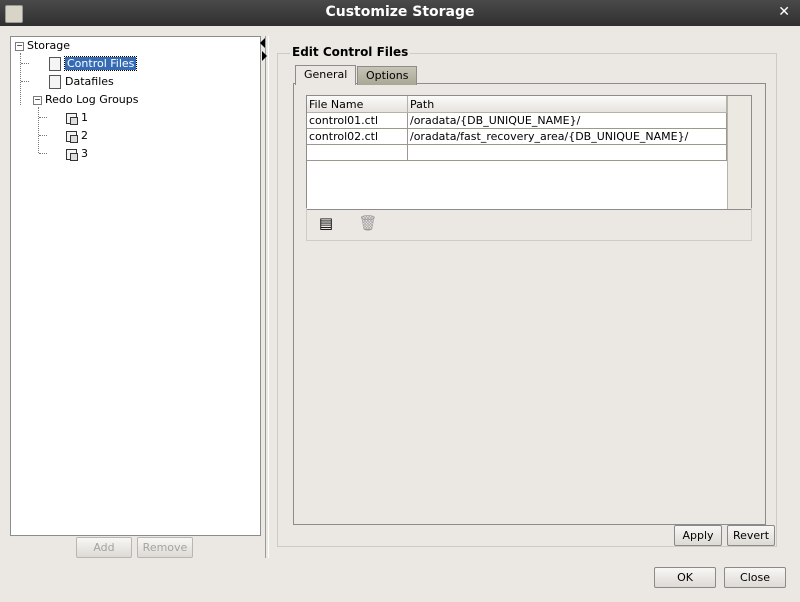  Describe the element at coordinates (326, 223) in the screenshot. I see `add-row-icon: ▤` at that location.